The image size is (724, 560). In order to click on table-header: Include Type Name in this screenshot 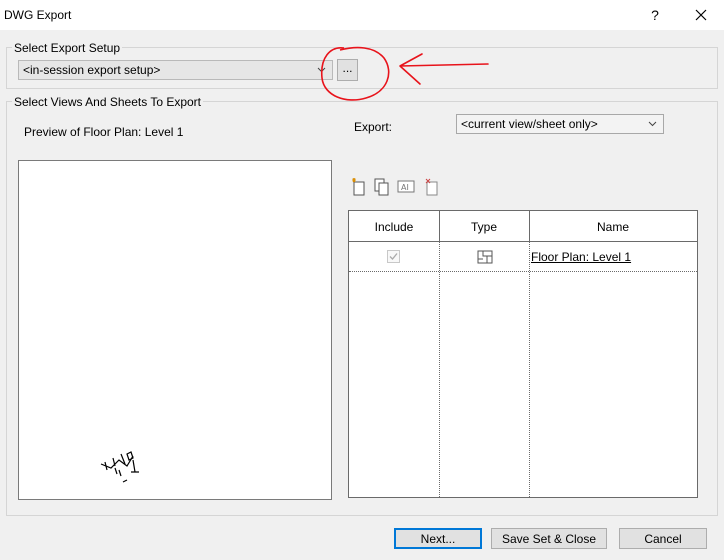, I will do `click(523, 226)`.